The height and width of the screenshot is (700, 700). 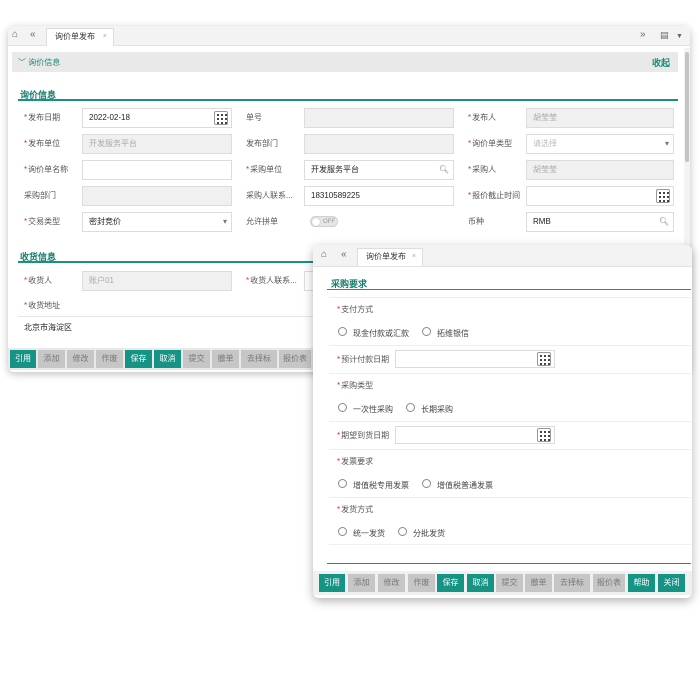 What do you see at coordinates (379, 118) in the screenshot?
I see `order-no-field` at bounding box center [379, 118].